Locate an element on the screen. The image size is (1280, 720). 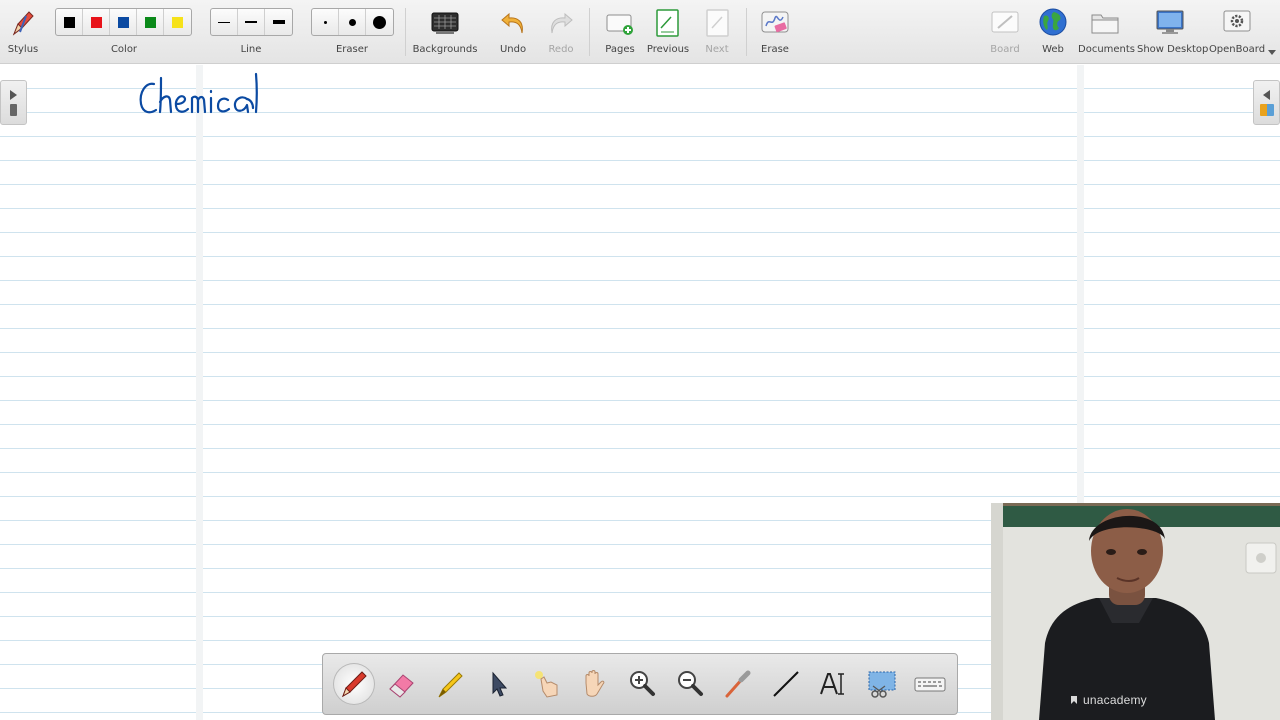
highlighter-icon is located at coordinates (450, 685).